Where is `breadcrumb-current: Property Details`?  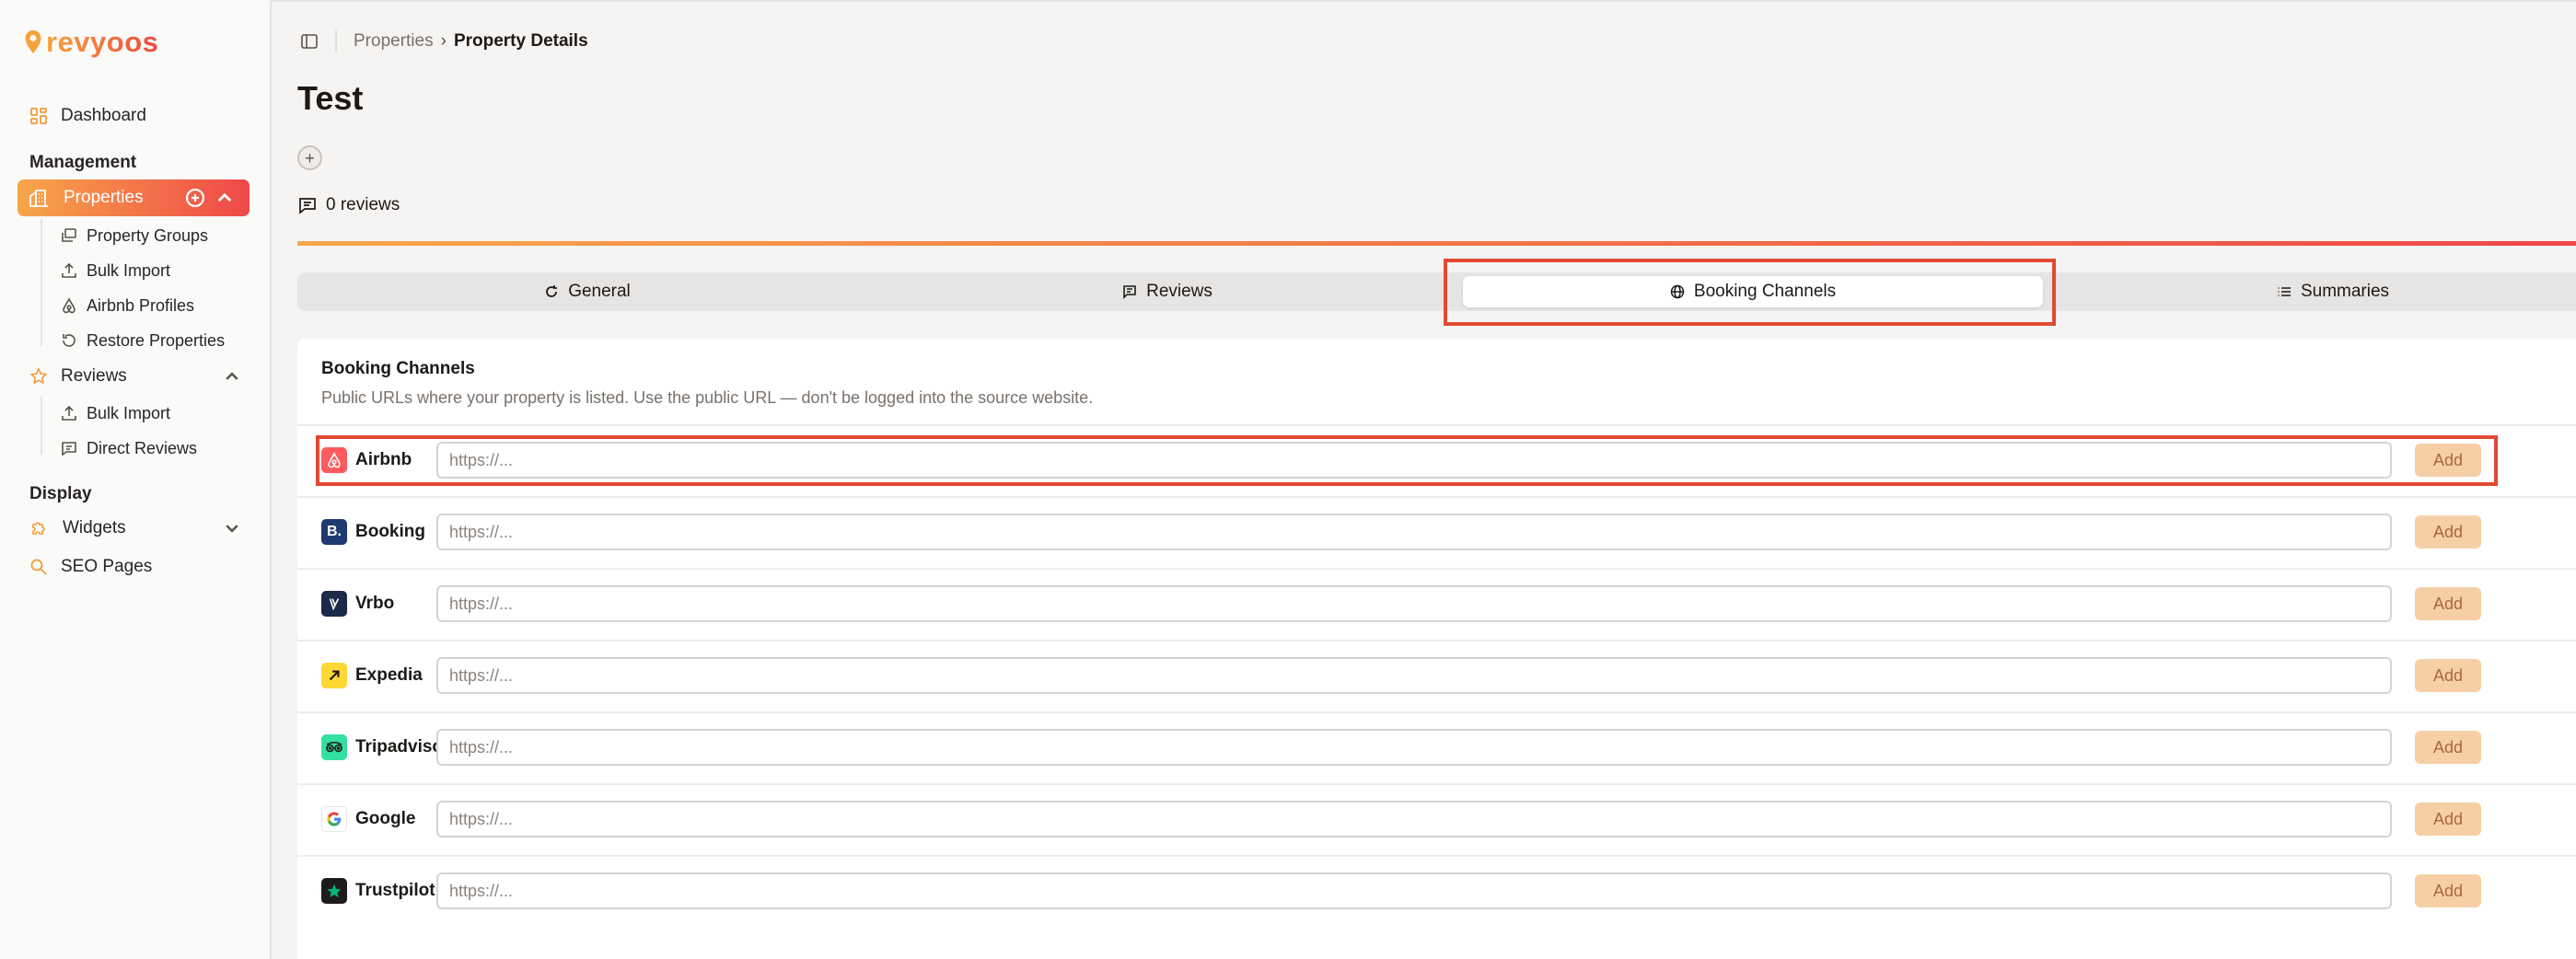
breadcrumb-current: Property Details is located at coordinates (520, 41).